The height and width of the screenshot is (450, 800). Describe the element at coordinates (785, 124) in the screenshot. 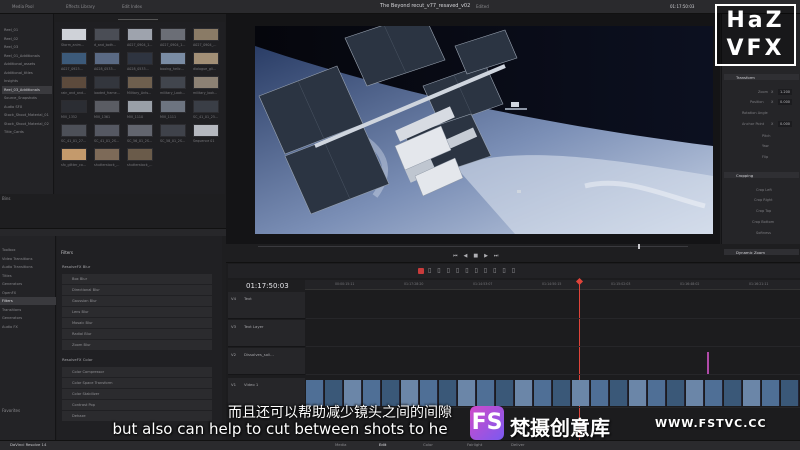

I see `anchor-x-field: 0.000` at that location.